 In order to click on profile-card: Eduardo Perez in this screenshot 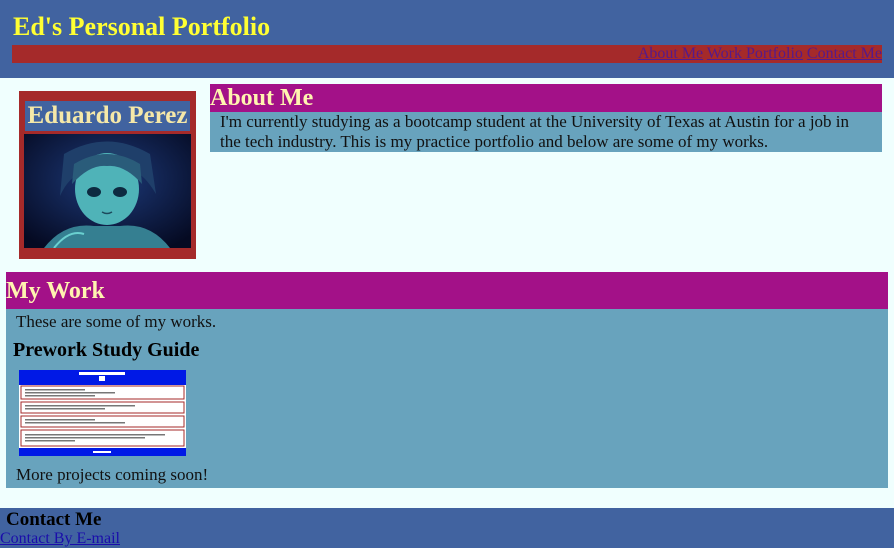, I will do `click(107, 175)`.